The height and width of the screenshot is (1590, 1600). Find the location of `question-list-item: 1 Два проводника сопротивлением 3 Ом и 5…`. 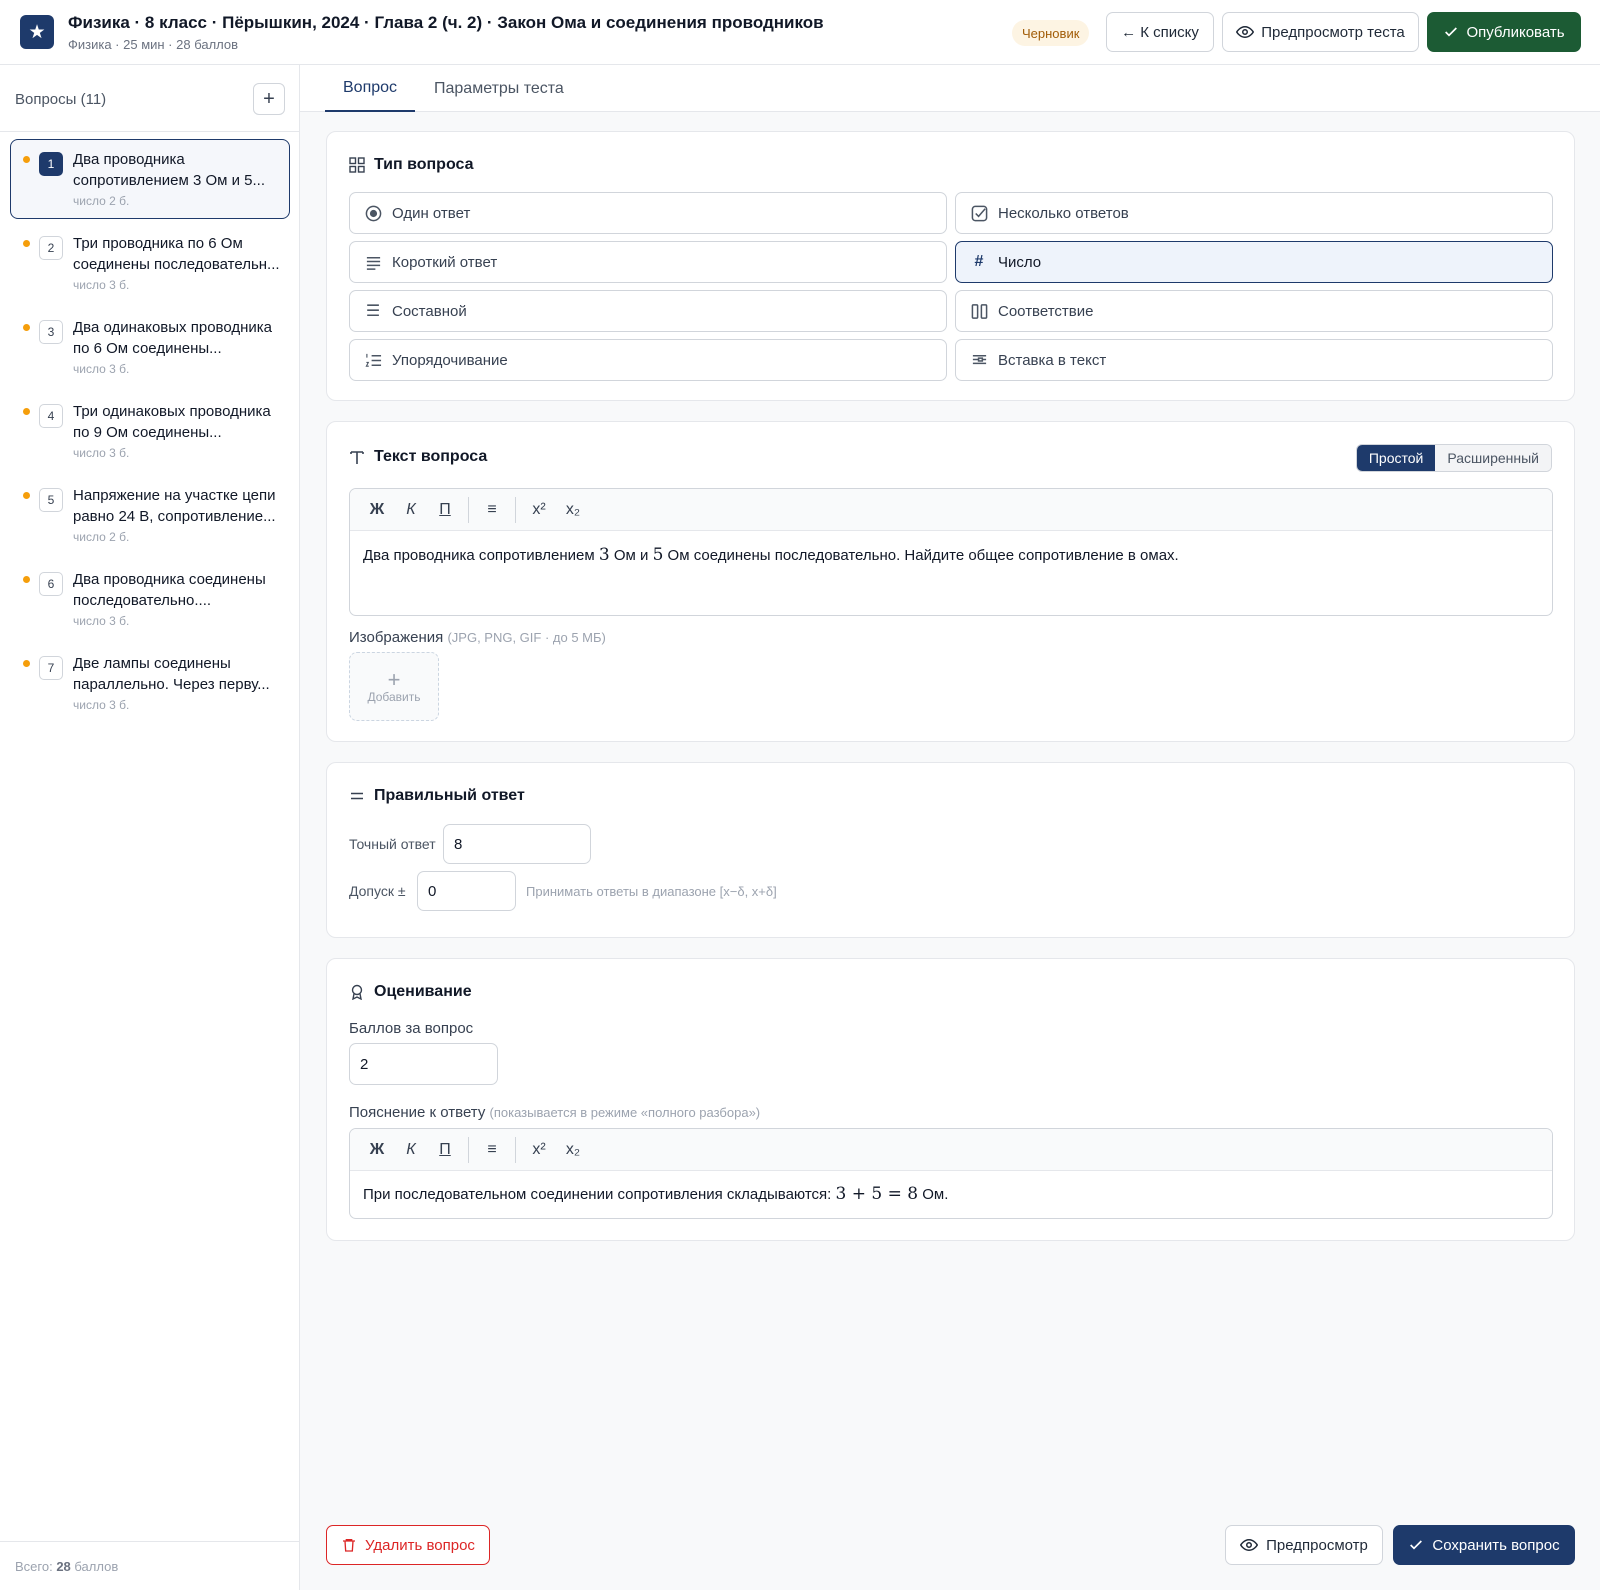

question-list-item: 1 Два проводника сопротивлением 3 Ом и 5… is located at coordinates (150, 179).